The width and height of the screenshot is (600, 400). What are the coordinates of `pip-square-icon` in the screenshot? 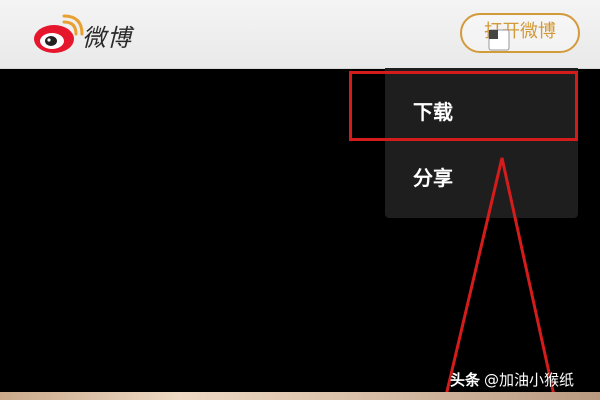 It's located at (499, 40).